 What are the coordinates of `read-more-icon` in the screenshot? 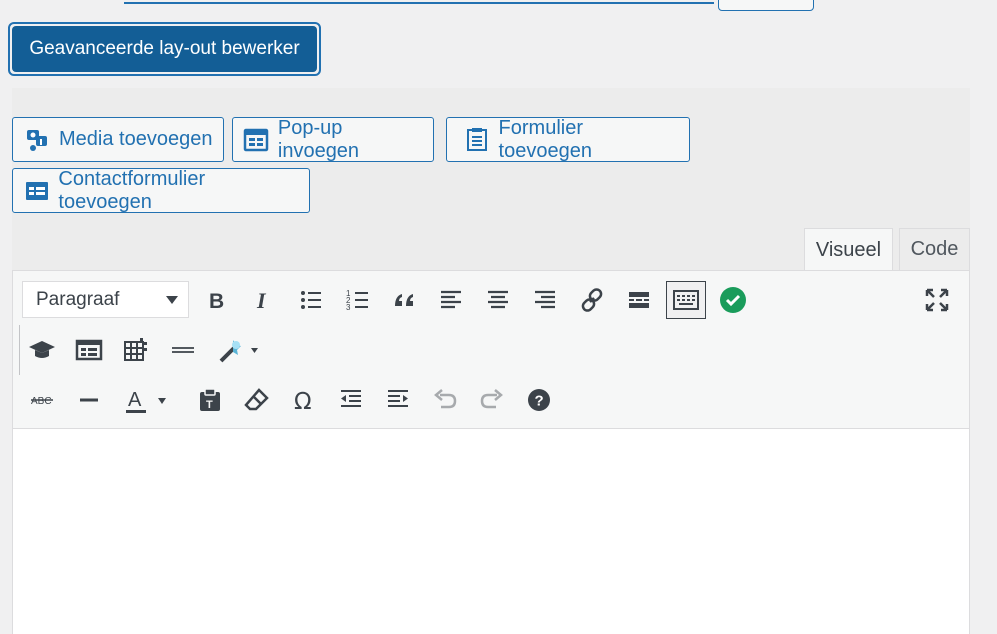 It's located at (639, 300).